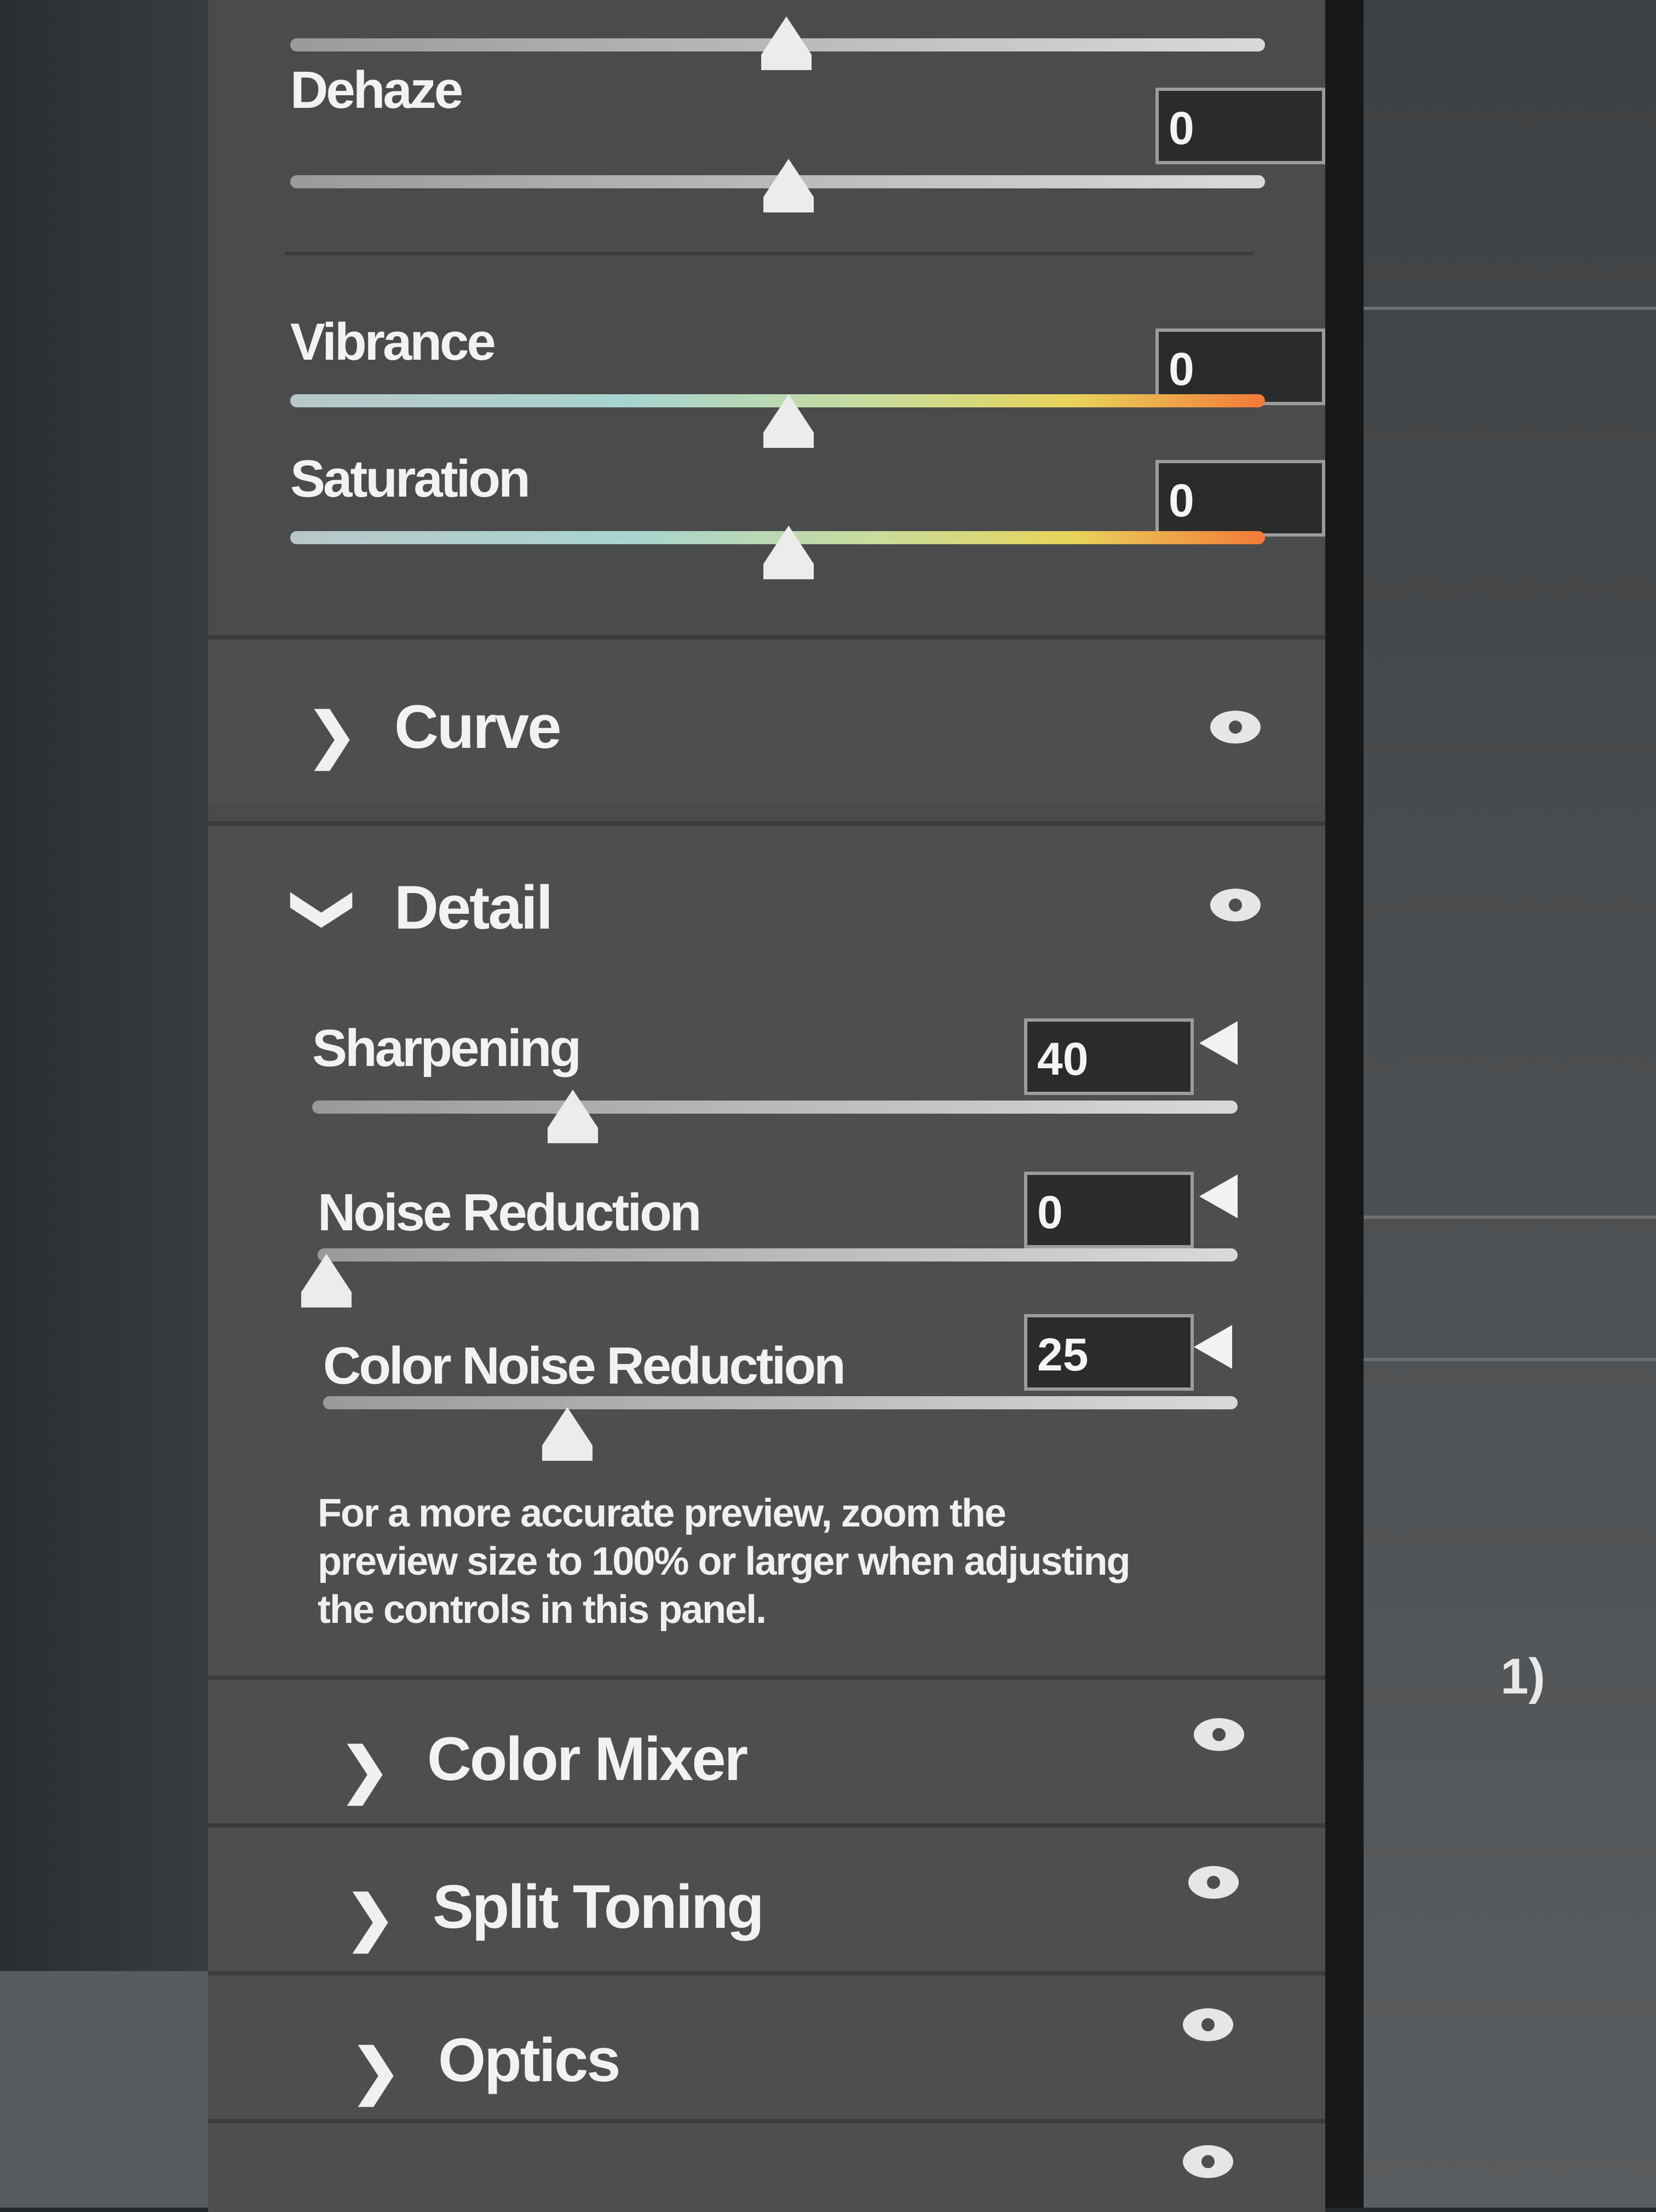 The height and width of the screenshot is (2212, 1656). Describe the element at coordinates (766, 1899) in the screenshot. I see `section-split-toning: ❯ Split Toning` at that location.